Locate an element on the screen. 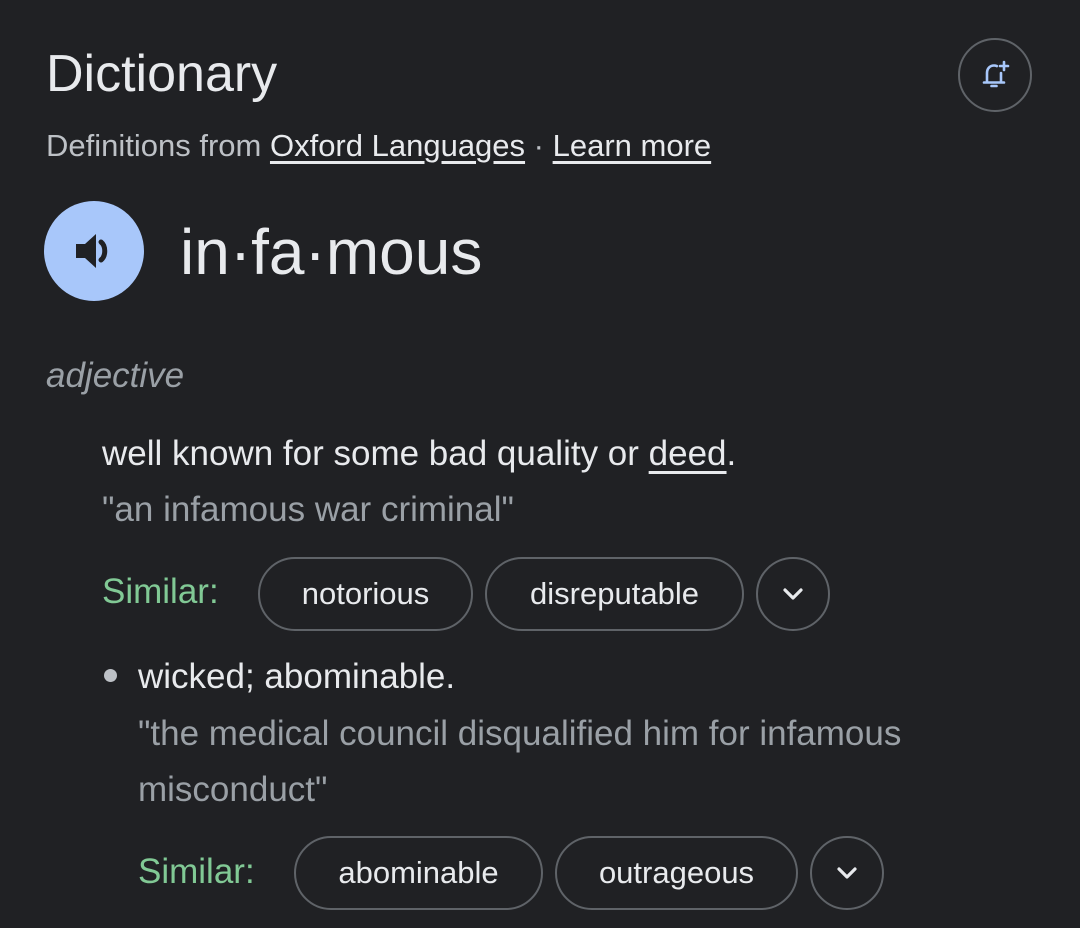  sense-1-definition: well known for some bad quality or deed. is located at coordinates (419, 454).